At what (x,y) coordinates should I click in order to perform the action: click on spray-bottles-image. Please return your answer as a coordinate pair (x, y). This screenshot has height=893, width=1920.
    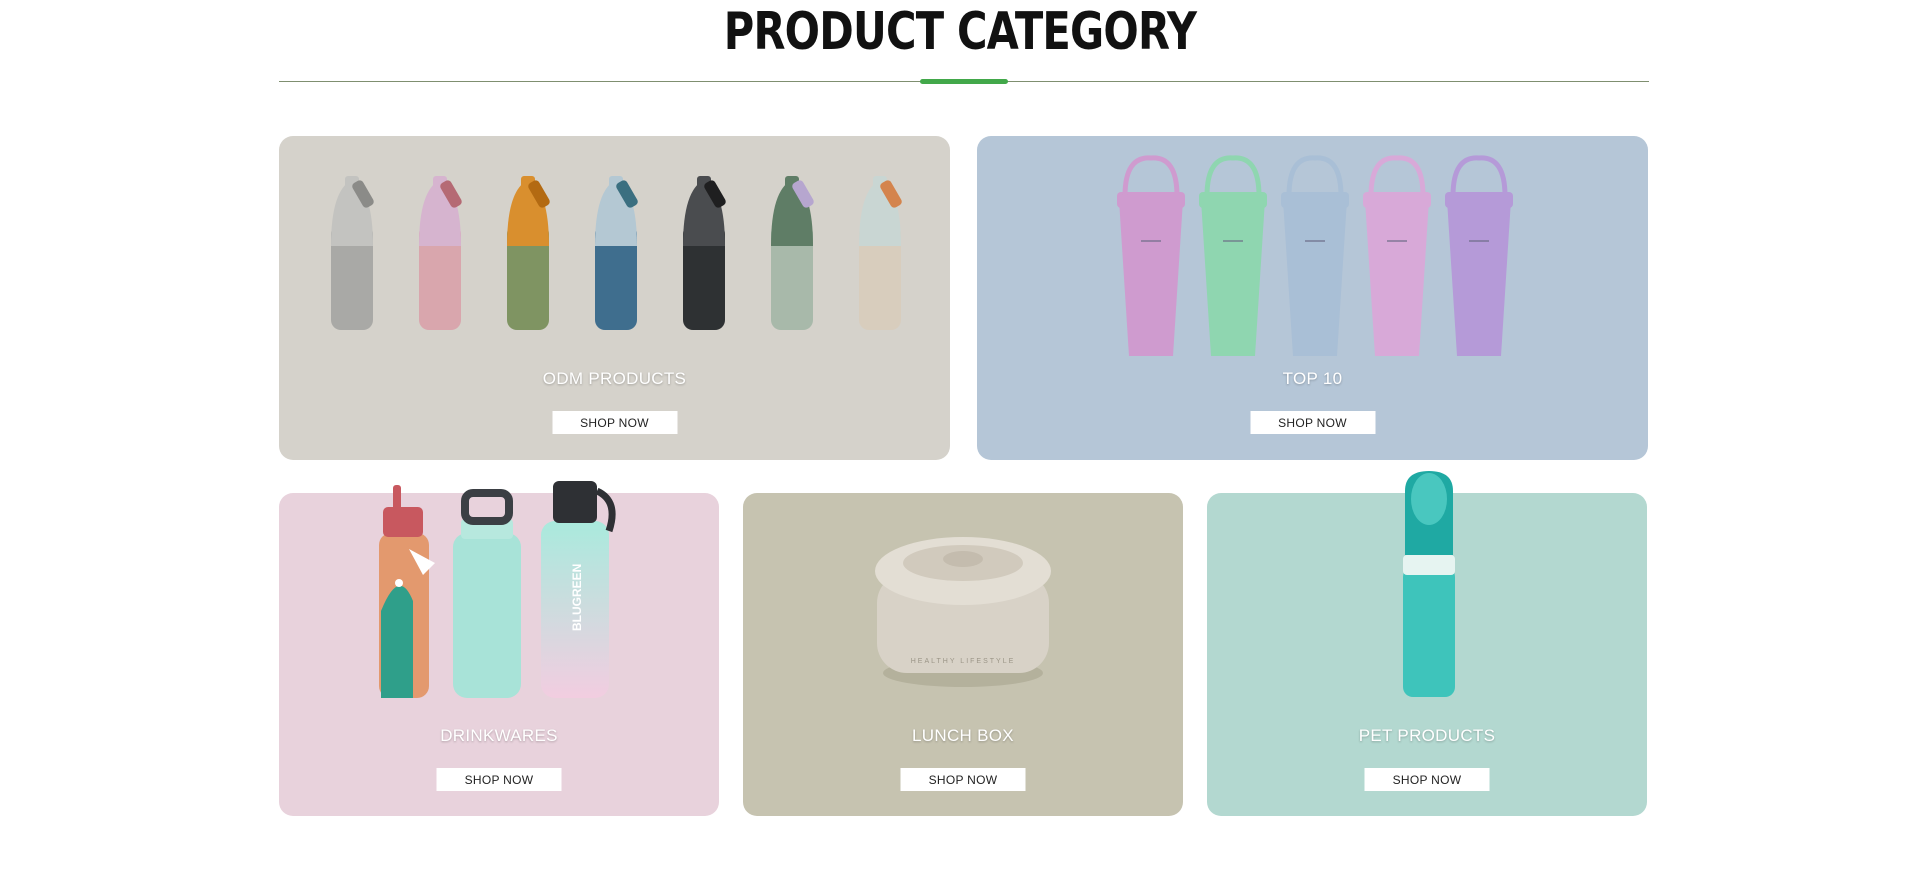
    Looking at the image, I should click on (616, 253).